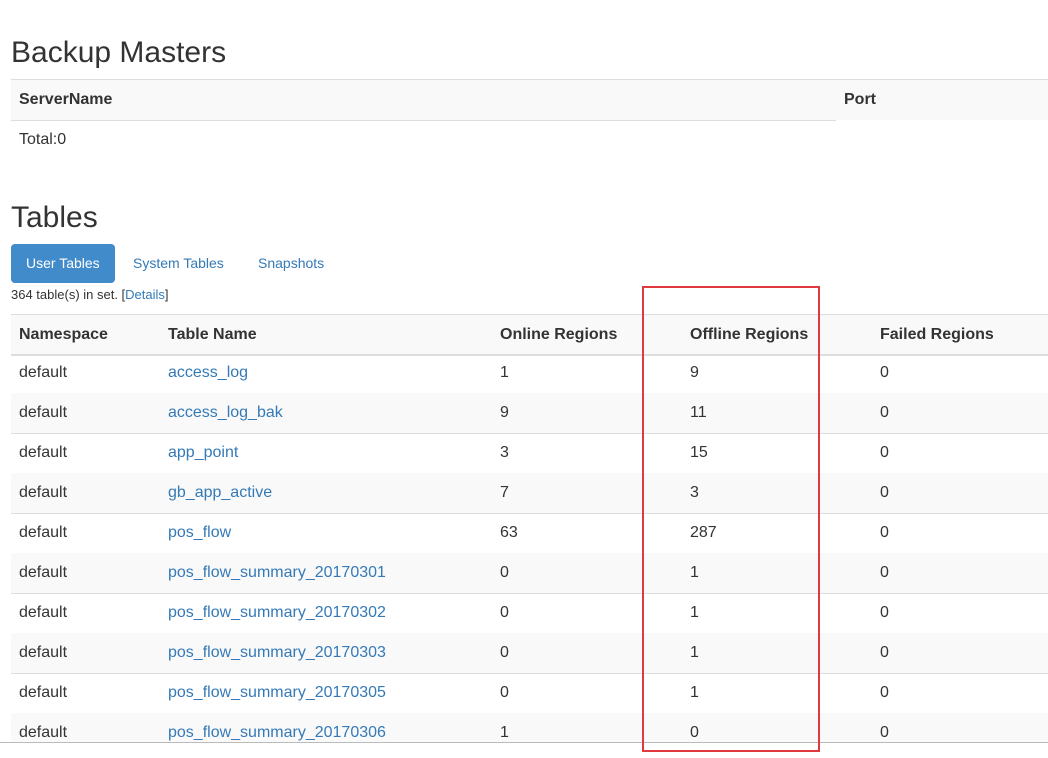 This screenshot has width=1048, height=758. What do you see at coordinates (529, 493) in the screenshot?
I see `table-row: default gb_app_active 7 3 0` at bounding box center [529, 493].